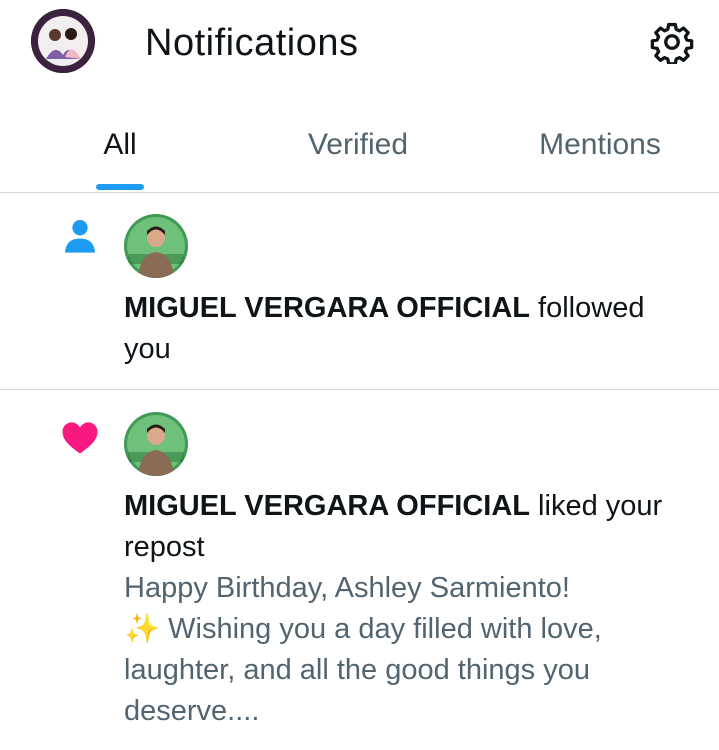  I want to click on tab-mentions-label: Mentions, so click(600, 144).